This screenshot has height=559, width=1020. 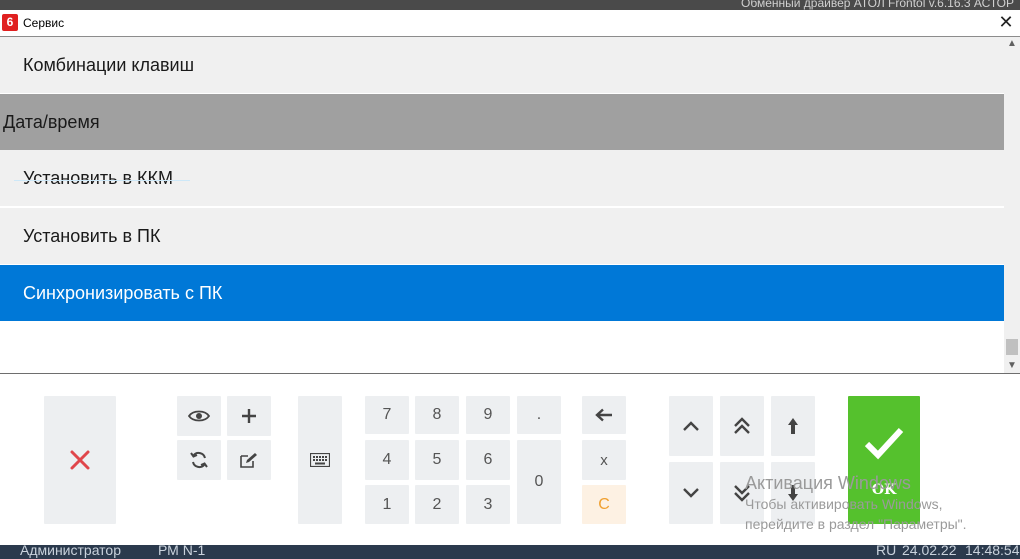 I want to click on double-chevron-down-icon, so click(x=742, y=493).